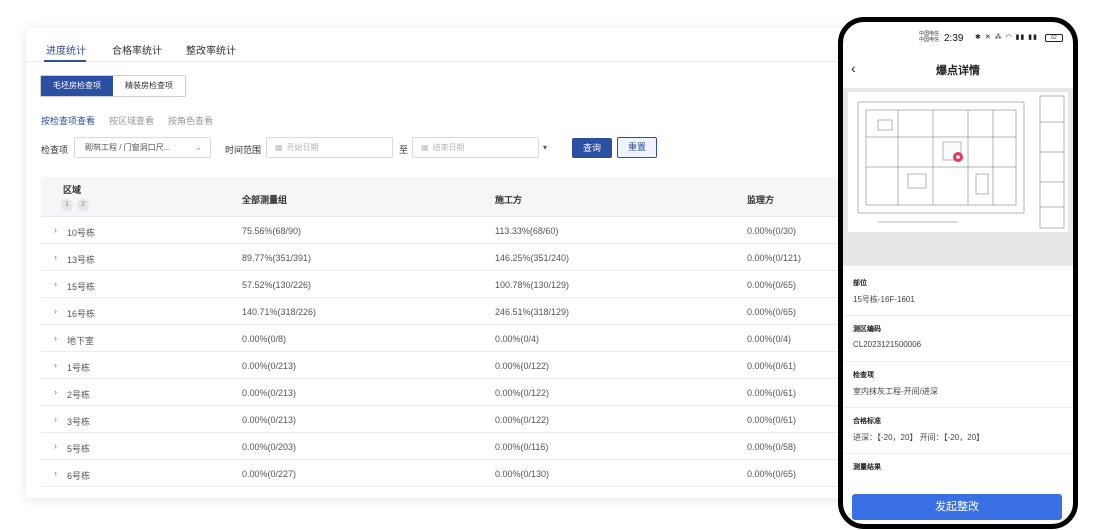 This screenshot has width=1098, height=530. What do you see at coordinates (81, 233) in the screenshot?
I see `row-area-name: 10号栋` at bounding box center [81, 233].